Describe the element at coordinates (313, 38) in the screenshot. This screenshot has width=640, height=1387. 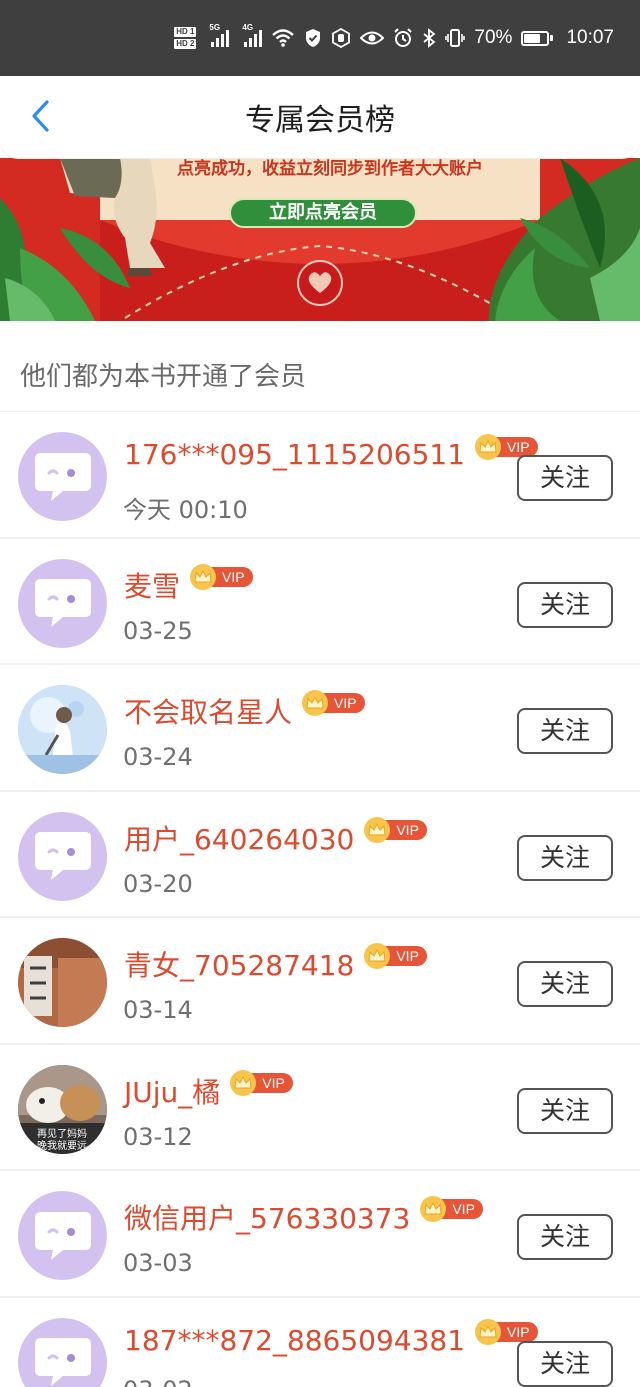
I see `shield-check-icon` at that location.